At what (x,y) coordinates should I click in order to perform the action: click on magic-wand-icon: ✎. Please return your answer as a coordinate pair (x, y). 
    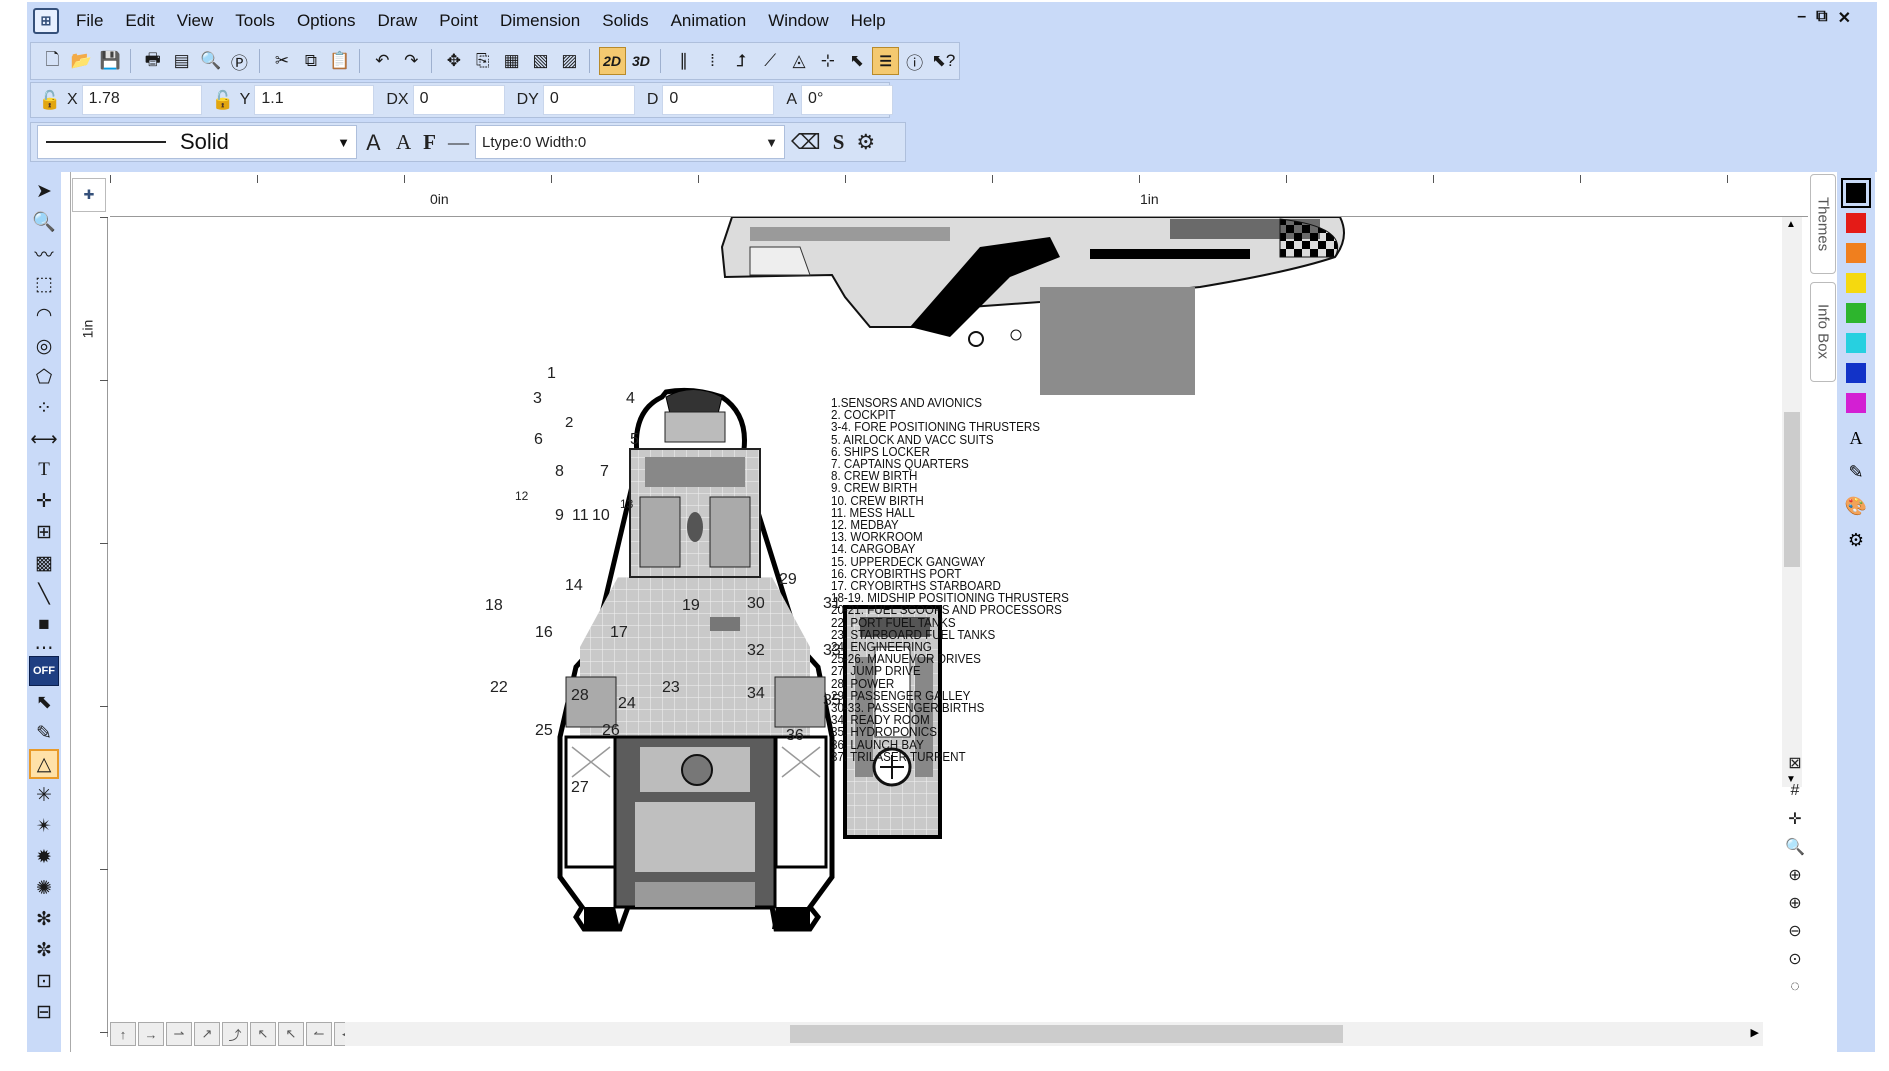
    Looking at the image, I should click on (44, 733).